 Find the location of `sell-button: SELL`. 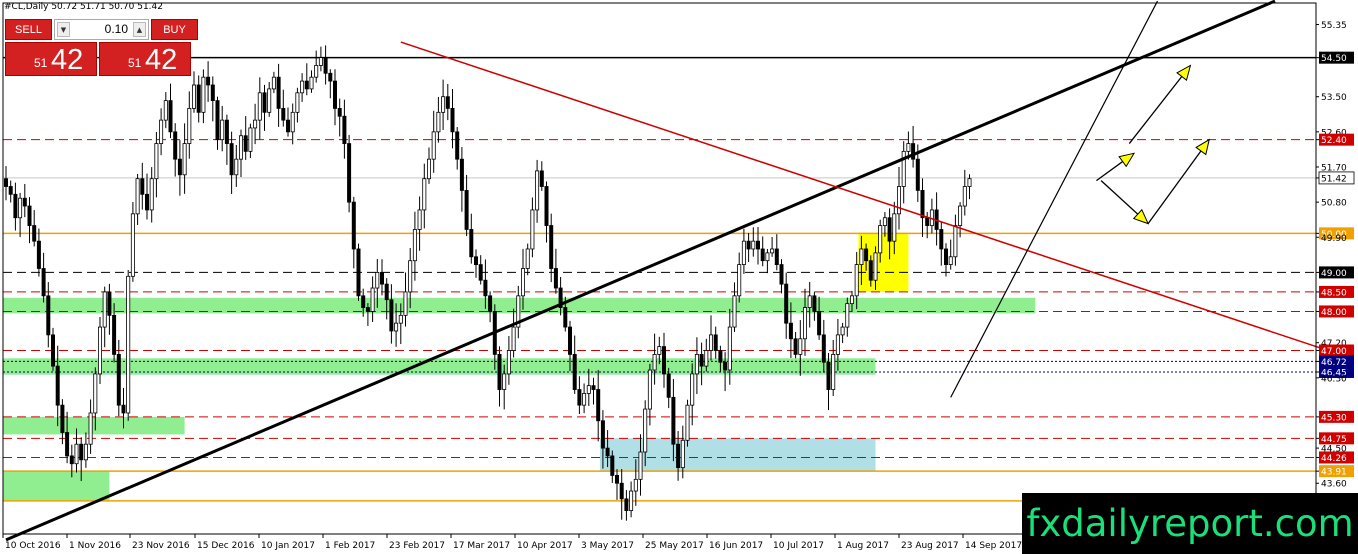

sell-button: SELL is located at coordinates (28, 29).